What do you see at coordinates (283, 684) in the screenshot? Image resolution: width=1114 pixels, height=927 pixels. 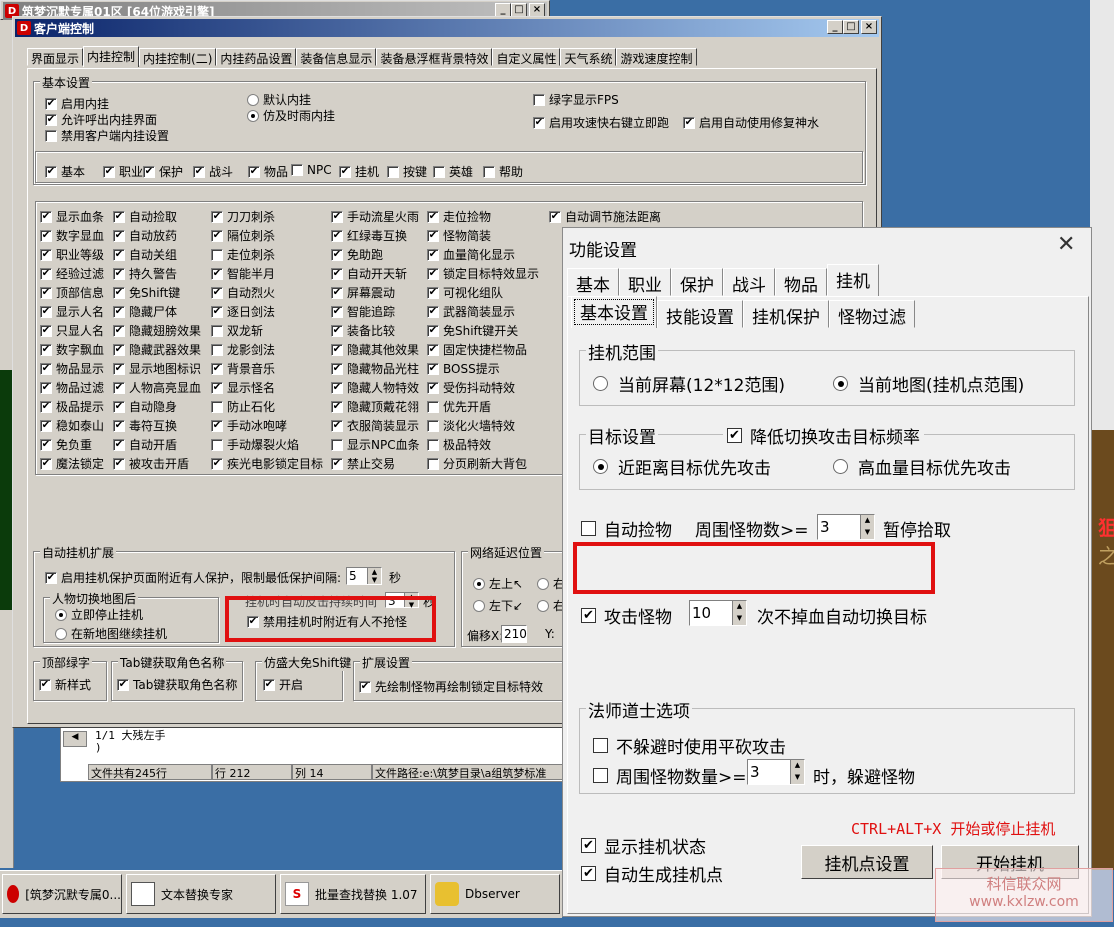 I see `shift-checkbox: ✔ 开启` at bounding box center [283, 684].